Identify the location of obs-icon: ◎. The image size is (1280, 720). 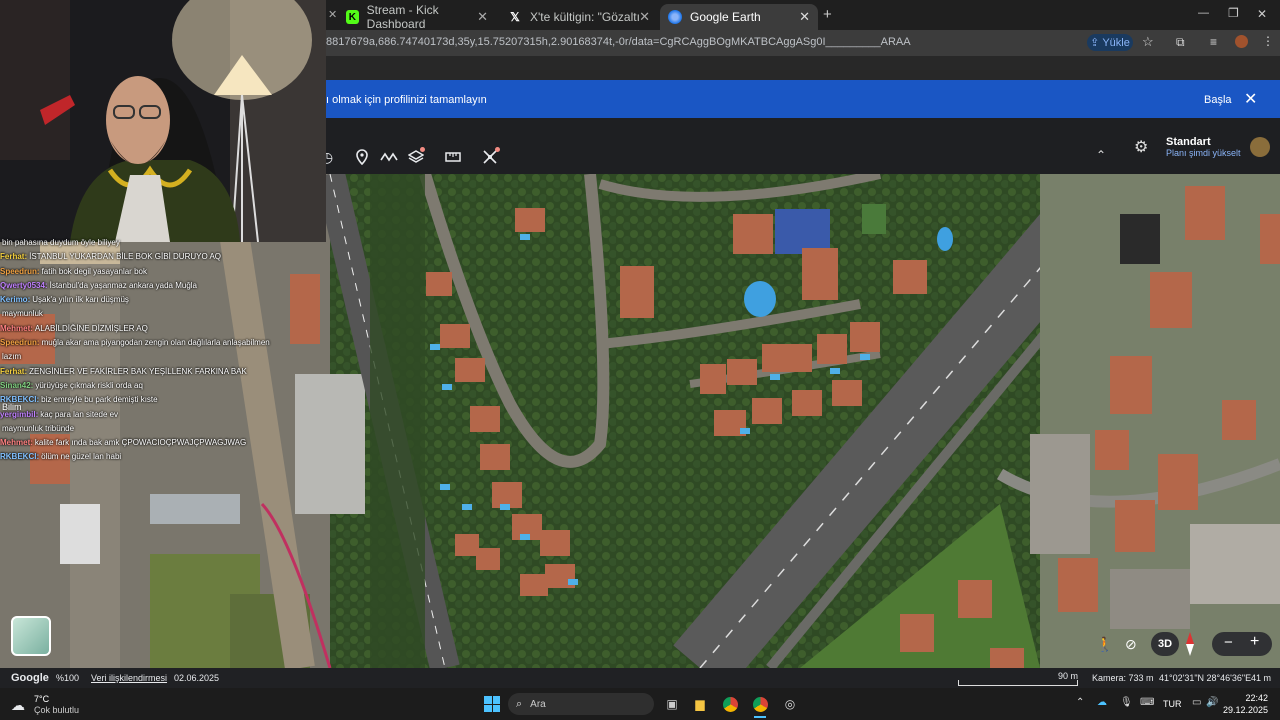
(790, 704).